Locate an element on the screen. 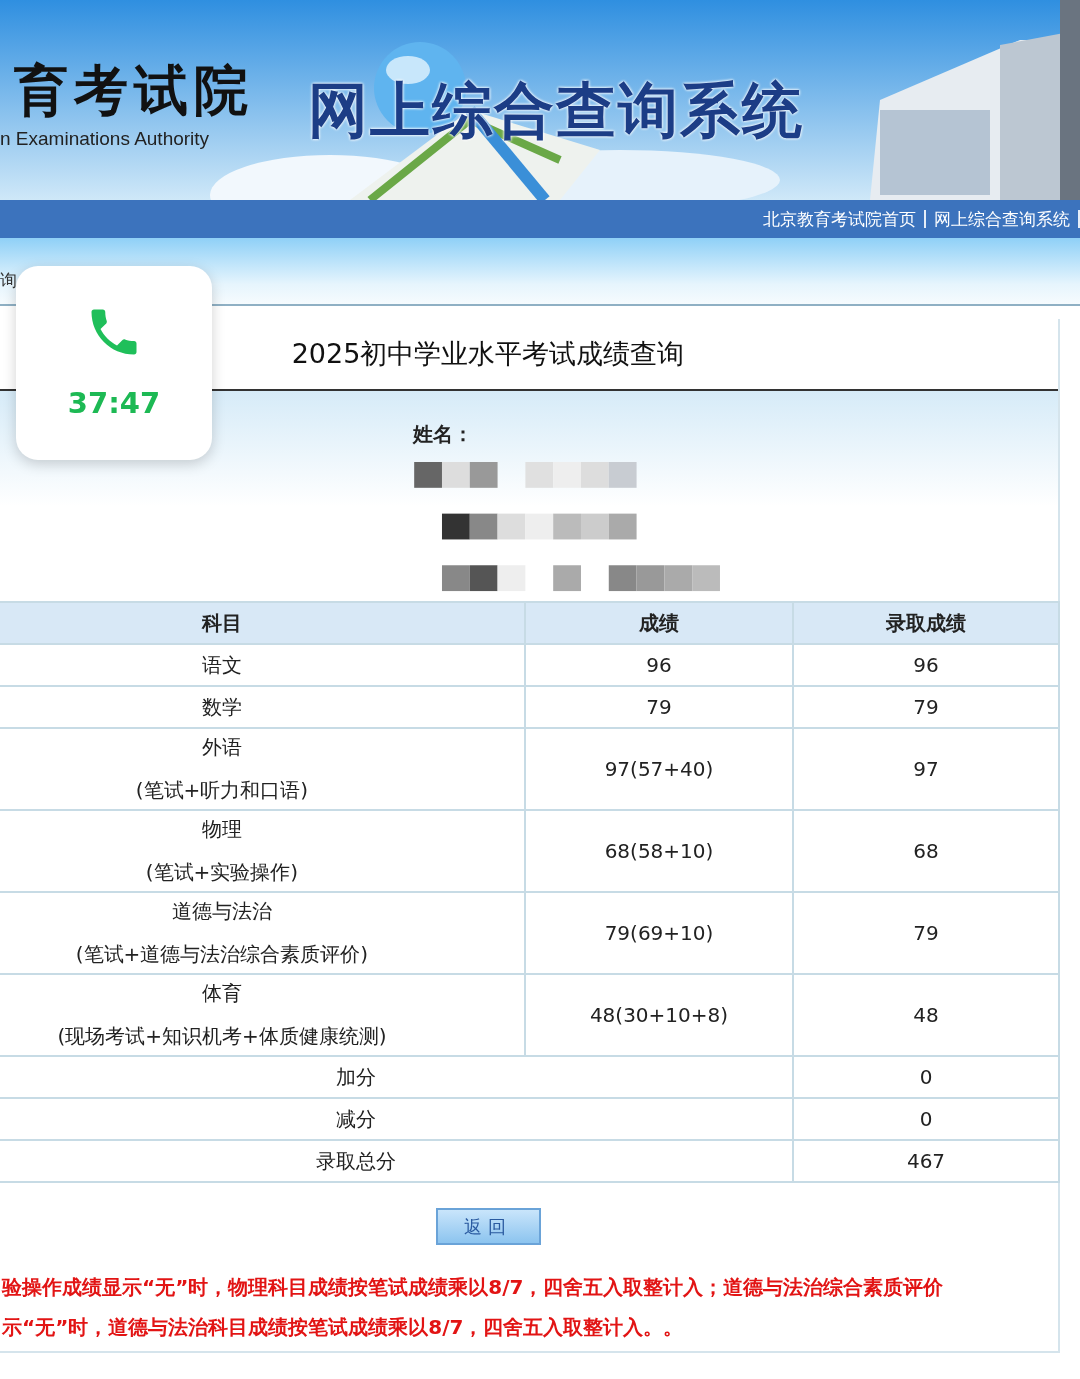 The width and height of the screenshot is (1080, 1379). table-cell: 48(30+10+8) is located at coordinates (659, 1015).